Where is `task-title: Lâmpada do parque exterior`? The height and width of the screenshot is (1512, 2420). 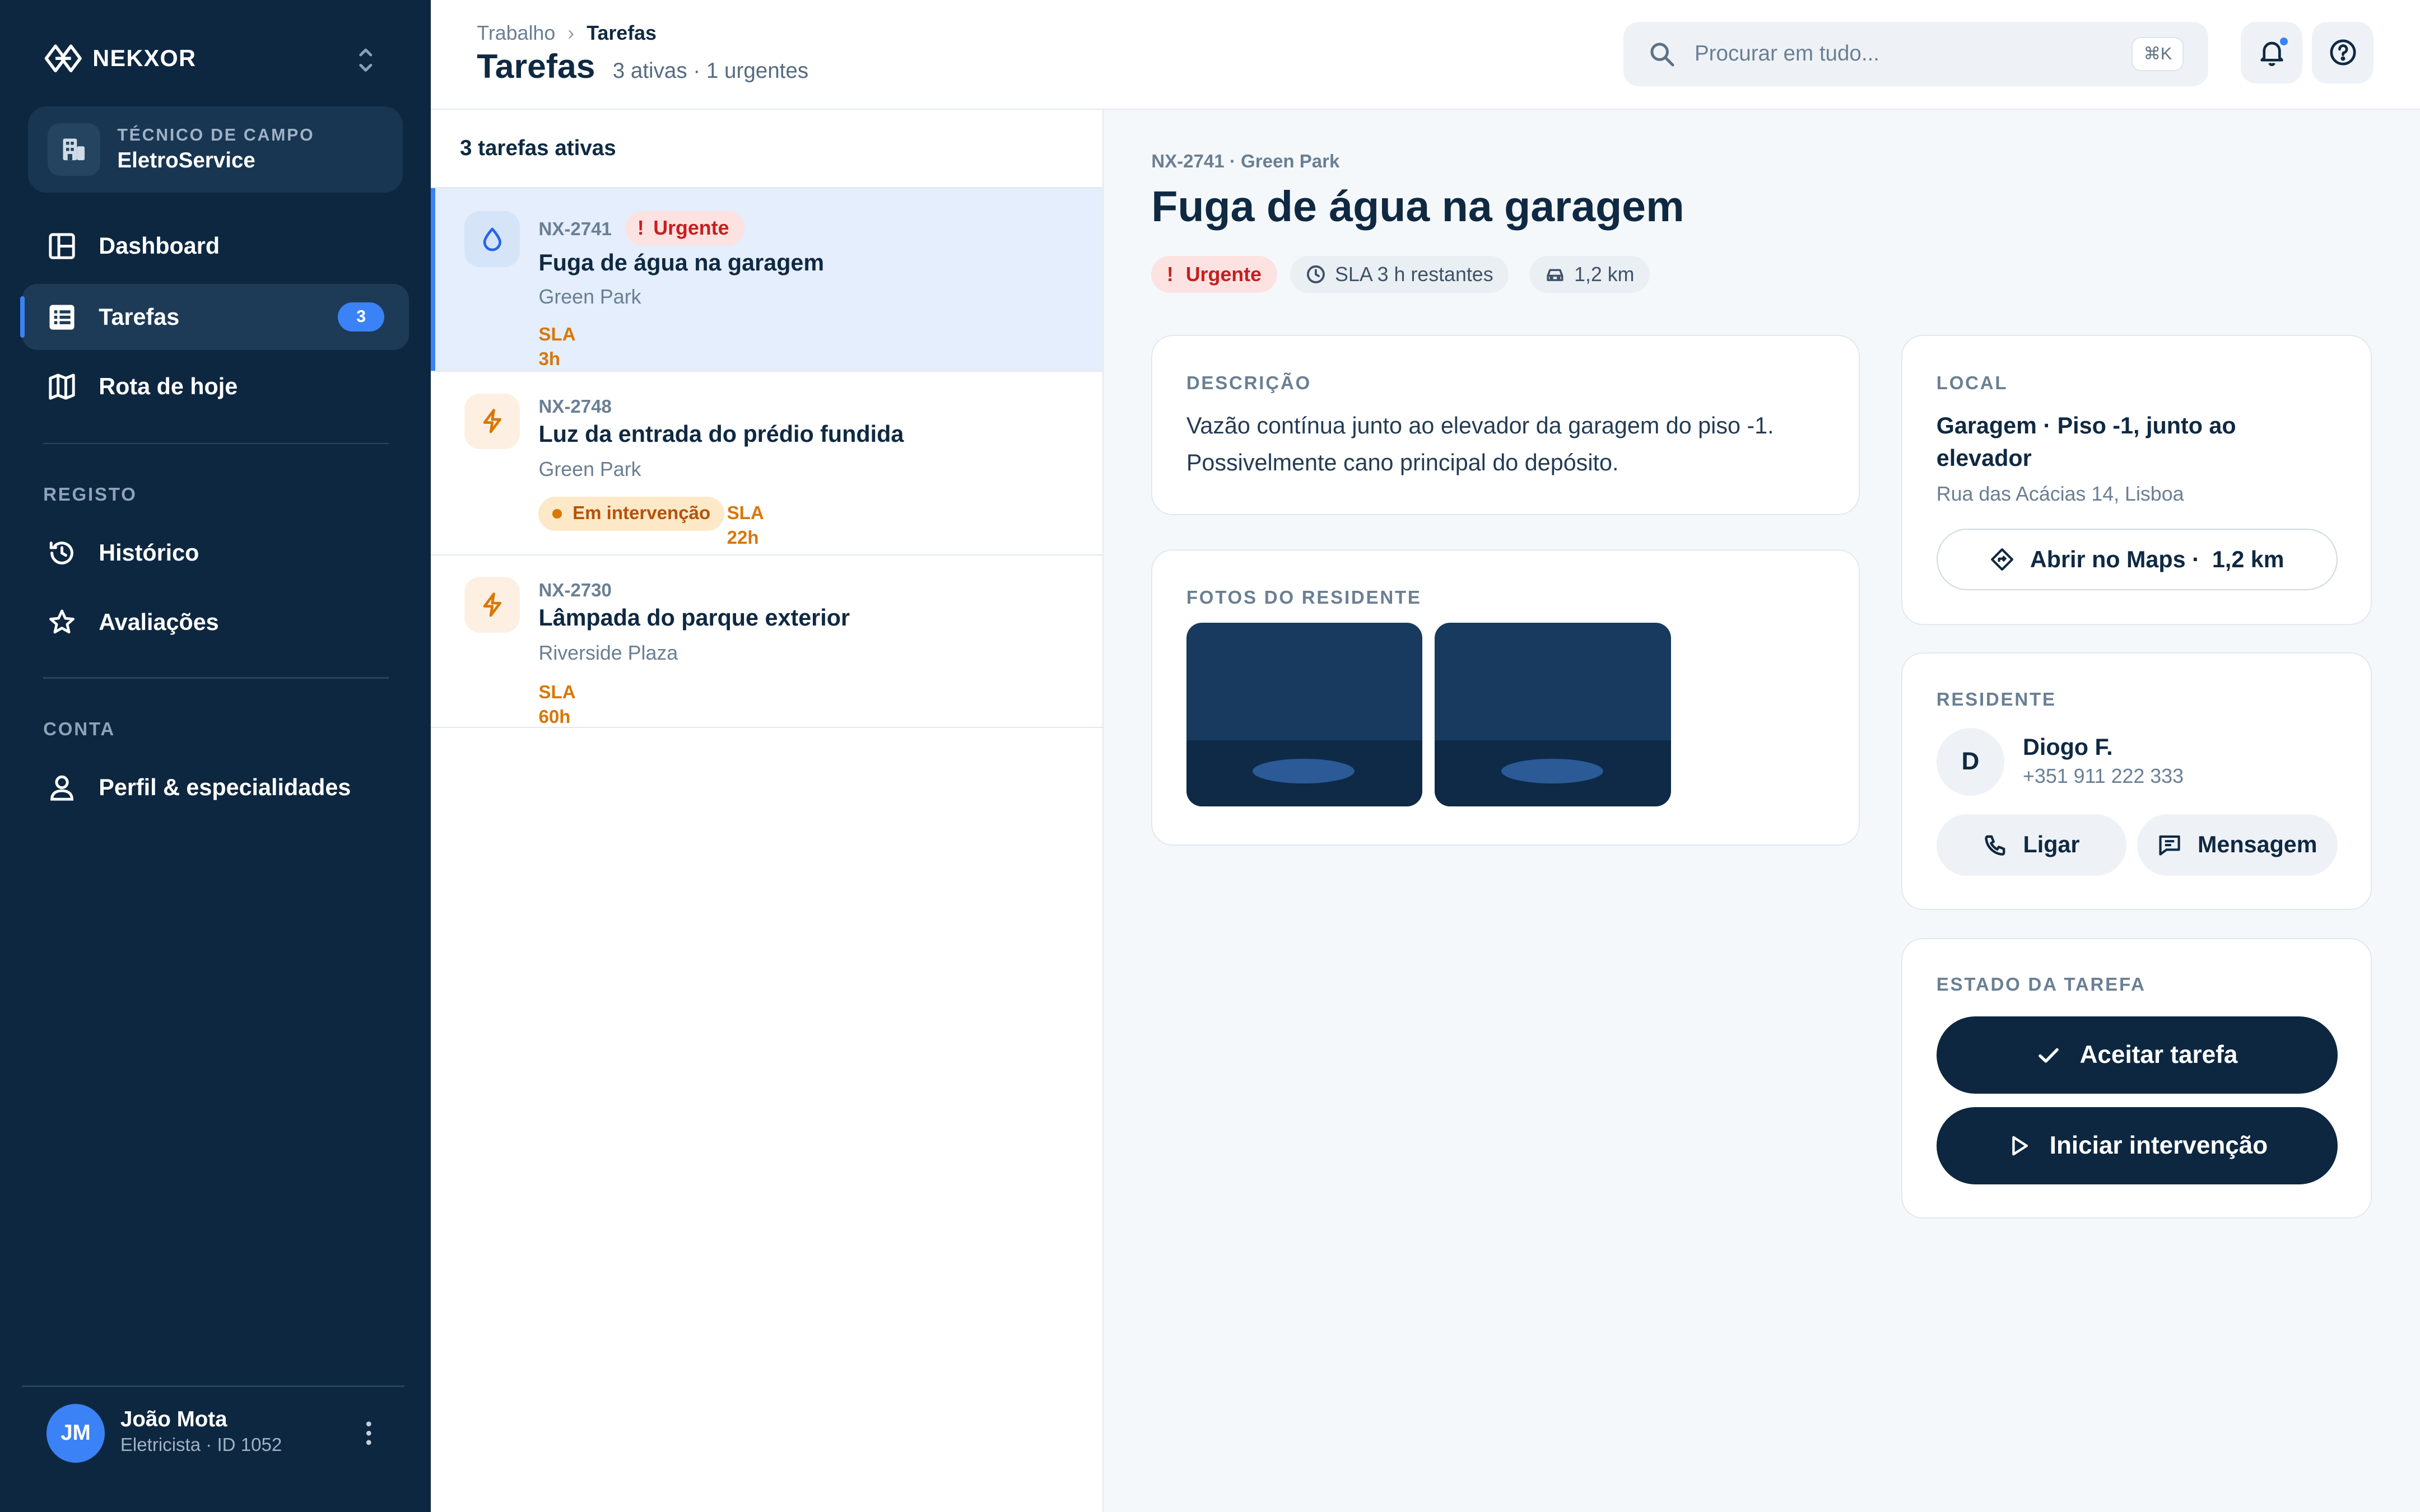 task-title: Lâmpada do parque exterior is located at coordinates (694, 618).